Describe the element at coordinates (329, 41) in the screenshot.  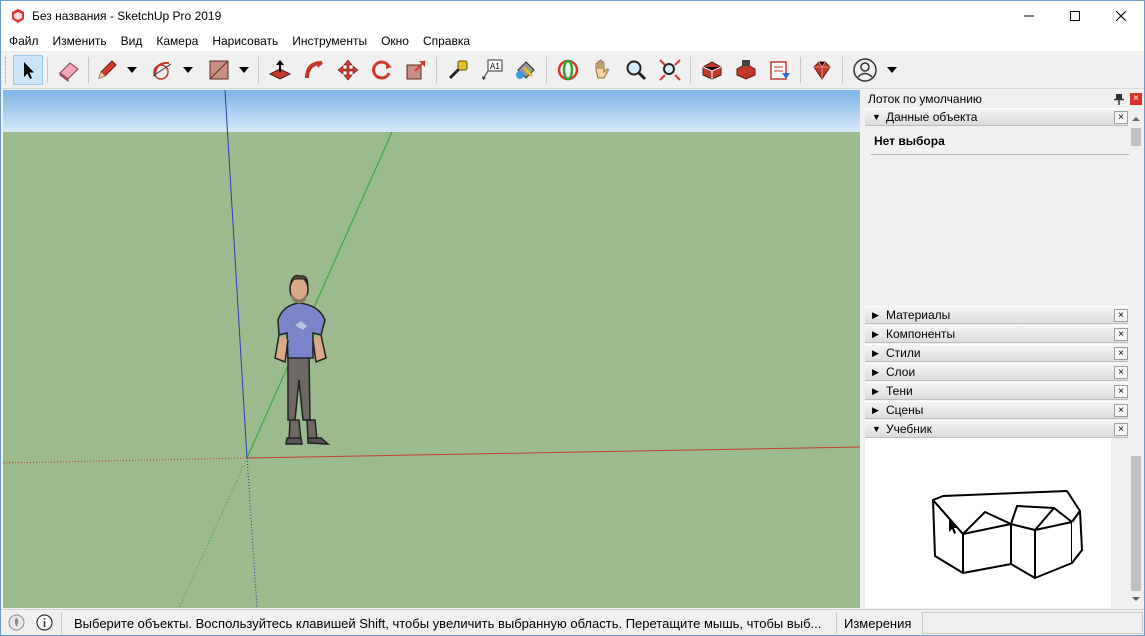
I see `menu-tools: Инструменты` at that location.